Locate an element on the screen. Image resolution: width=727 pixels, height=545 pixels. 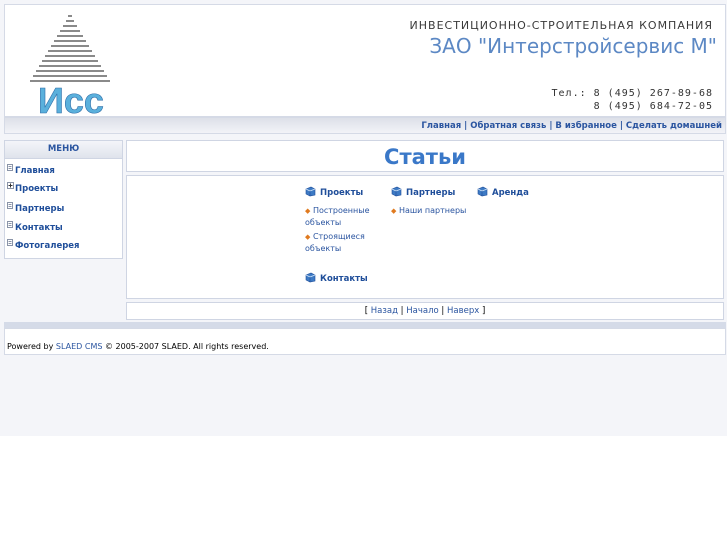
phone-1: Тел.: 8 (495) 267-89-68 is located at coordinates (632, 93).